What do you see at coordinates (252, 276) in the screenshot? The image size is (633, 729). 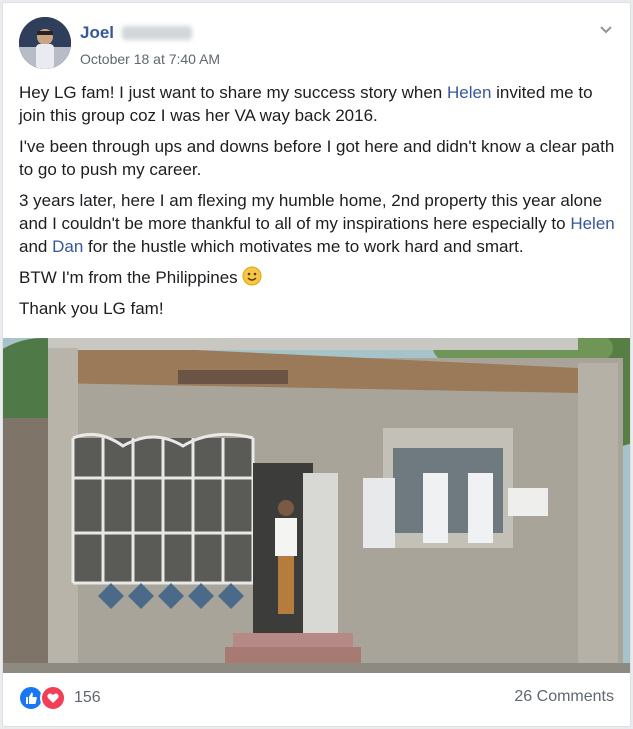 I see `smiley-icon` at bounding box center [252, 276].